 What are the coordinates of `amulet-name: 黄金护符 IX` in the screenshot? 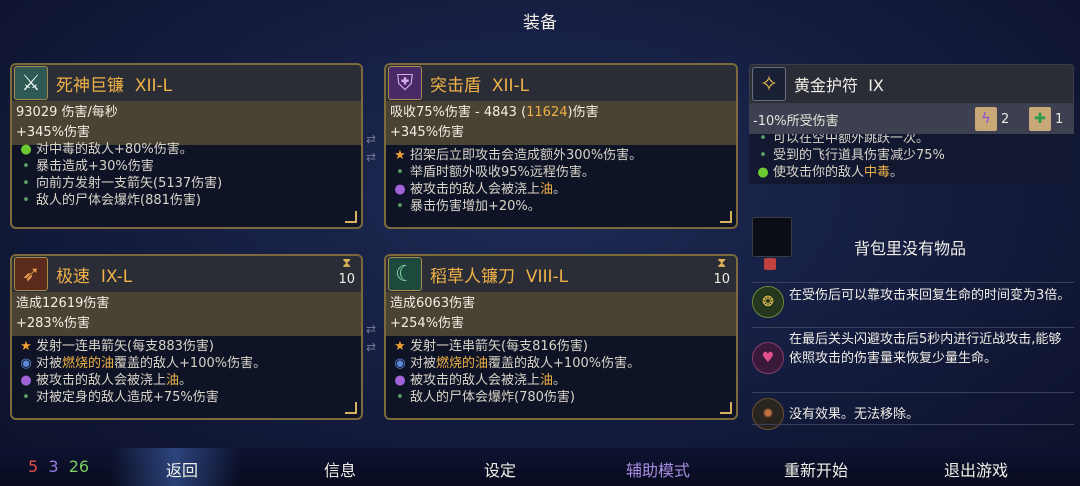 It's located at (839, 85).